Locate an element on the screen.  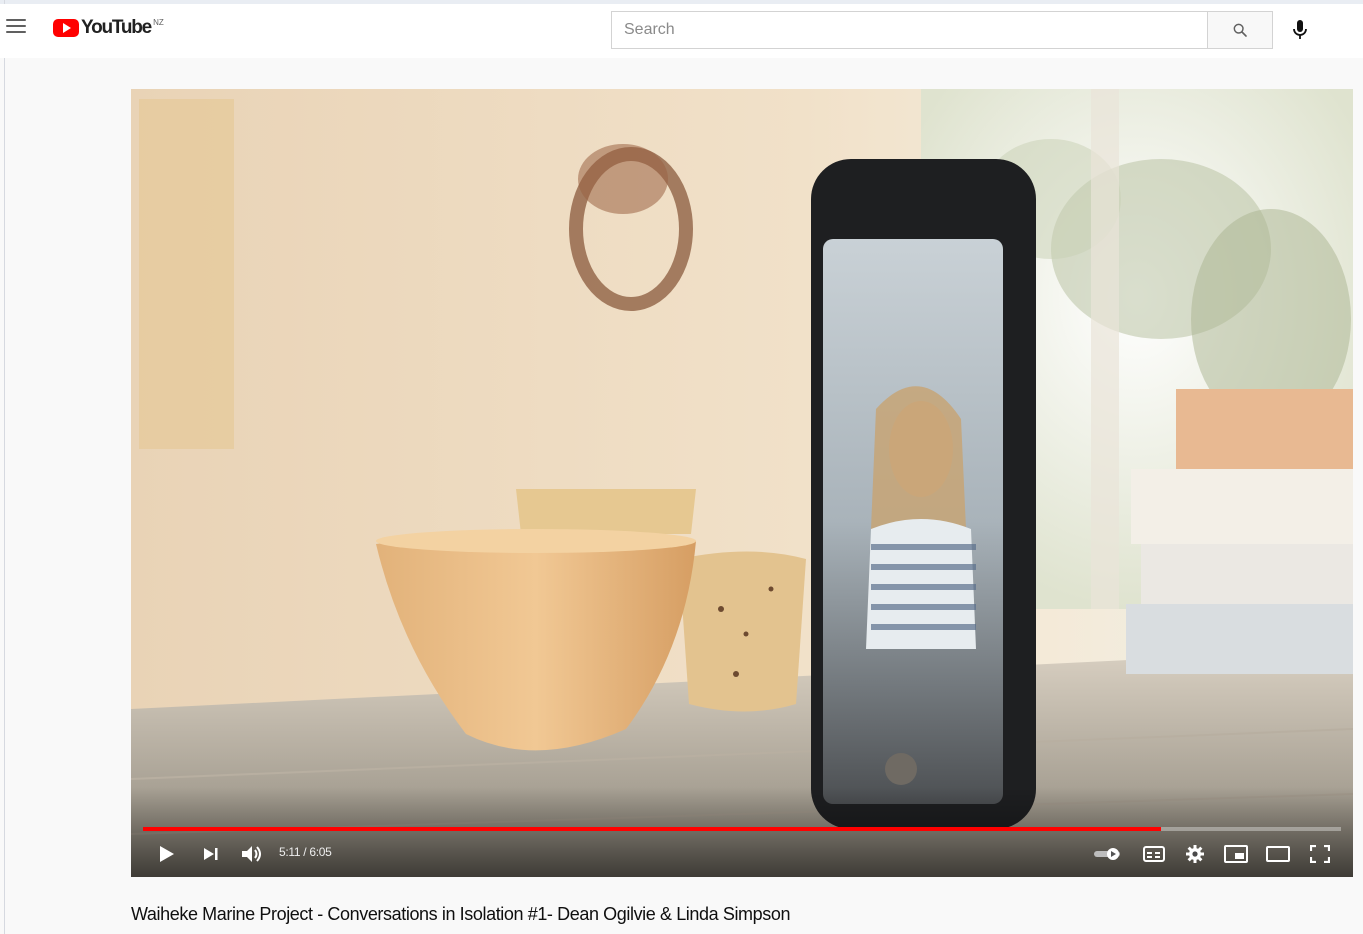
search-input is located at coordinates (909, 30).